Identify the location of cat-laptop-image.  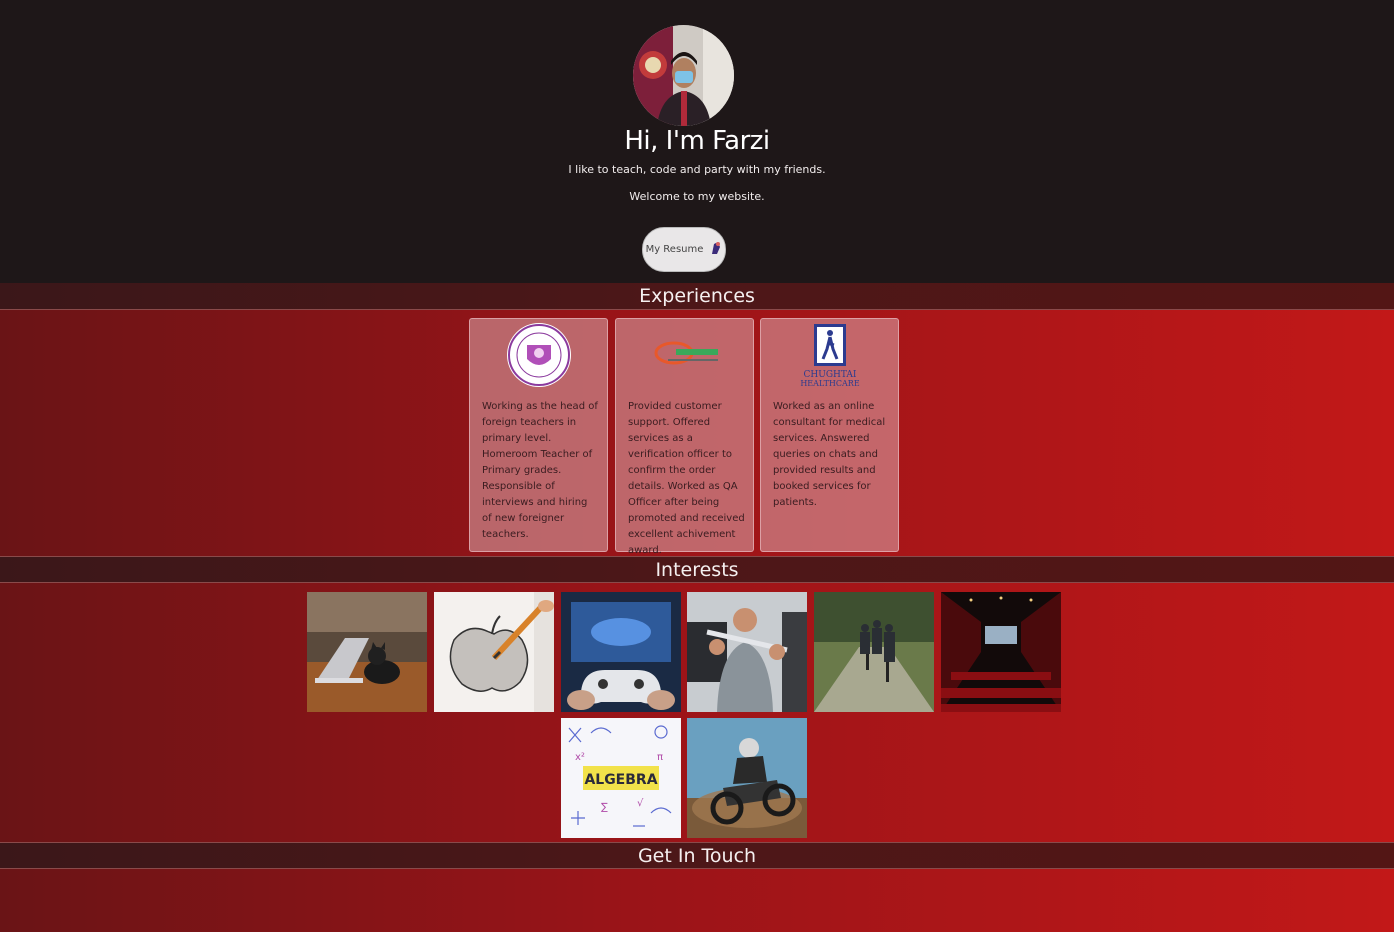
(367, 652).